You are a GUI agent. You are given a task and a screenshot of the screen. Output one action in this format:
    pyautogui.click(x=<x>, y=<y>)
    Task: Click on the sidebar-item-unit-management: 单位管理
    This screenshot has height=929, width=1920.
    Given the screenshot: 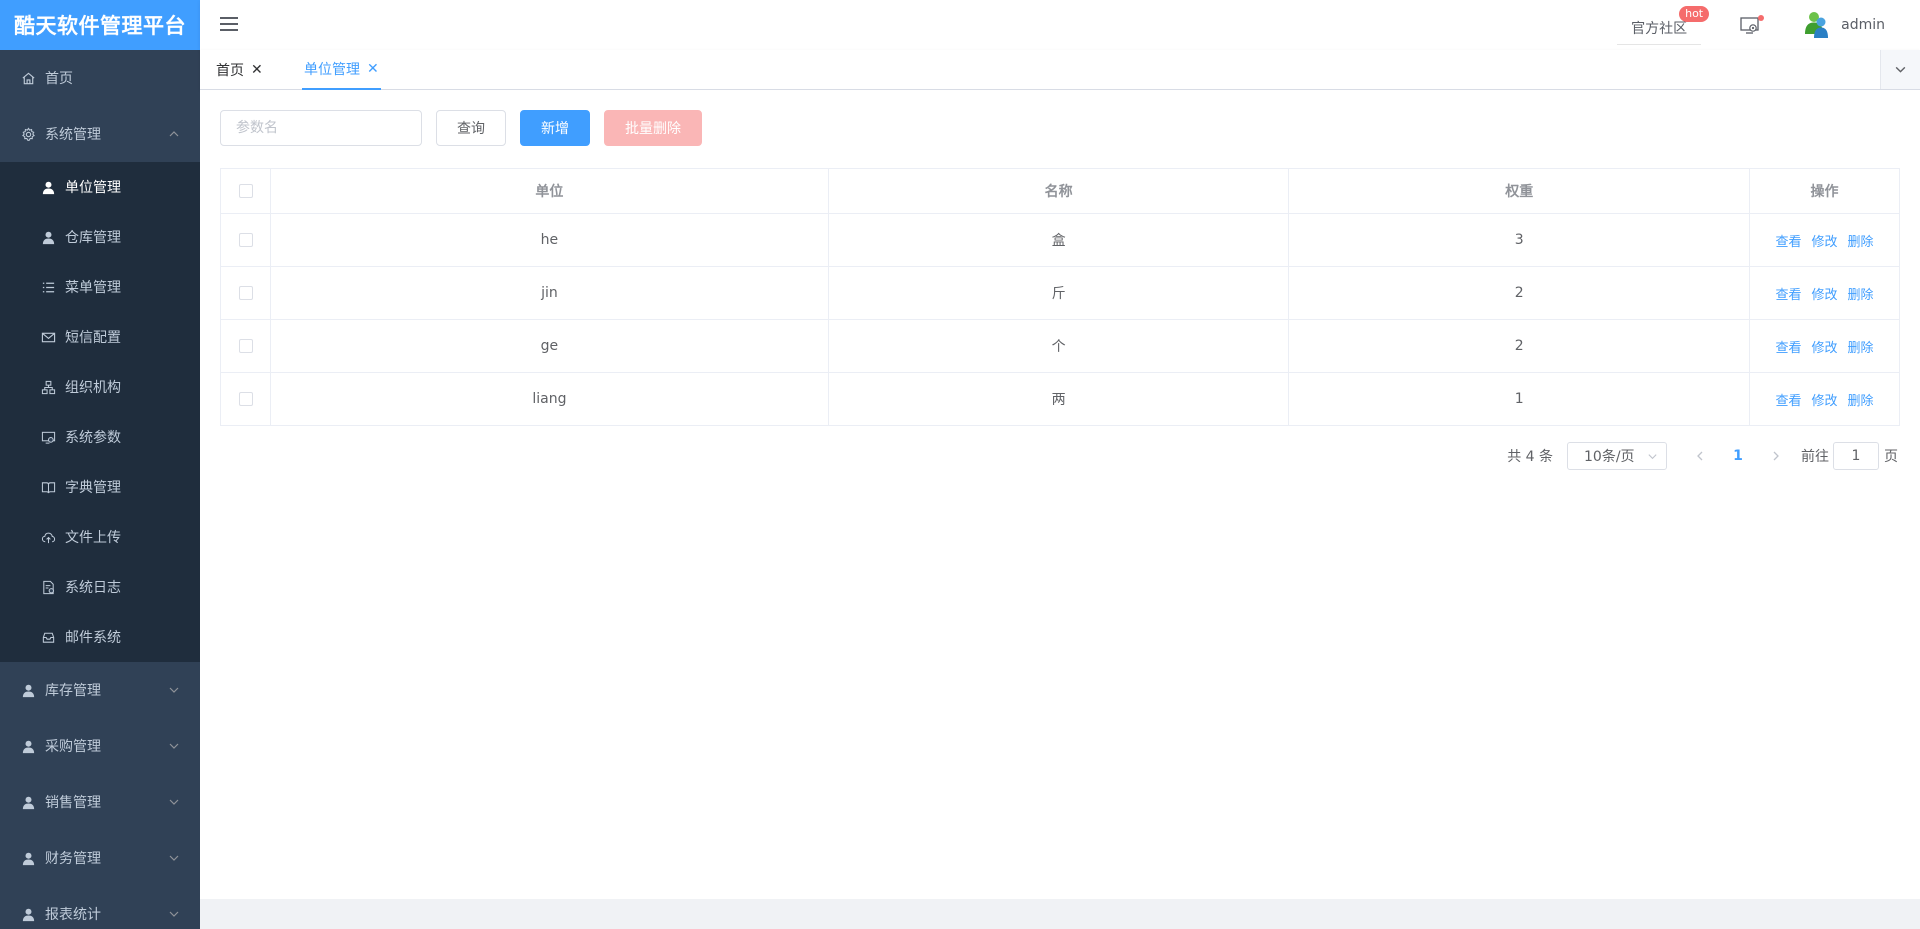 What is the action you would take?
    pyautogui.click(x=100, y=187)
    